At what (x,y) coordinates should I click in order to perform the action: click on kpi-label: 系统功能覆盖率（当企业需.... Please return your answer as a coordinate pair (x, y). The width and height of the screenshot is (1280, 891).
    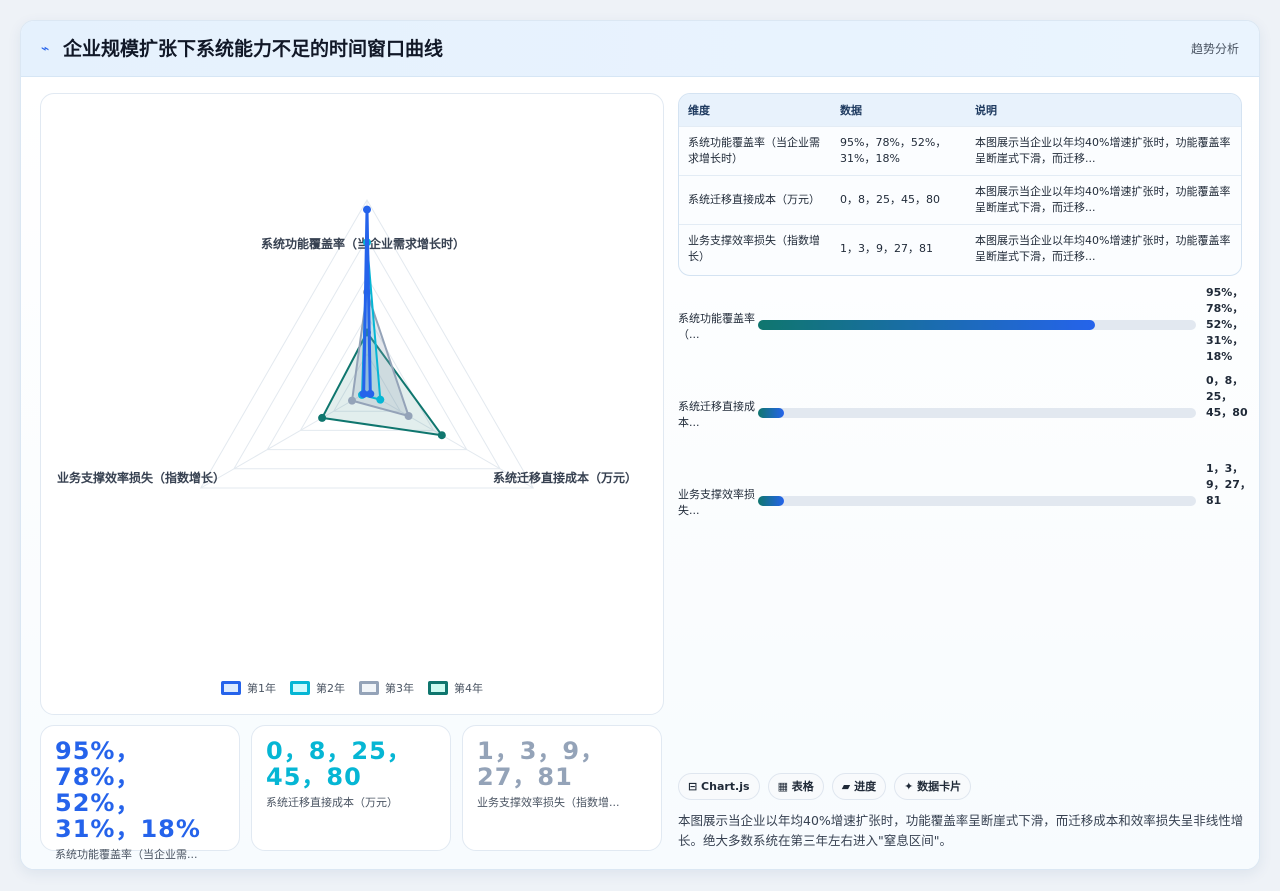
    Looking at the image, I should click on (126, 854).